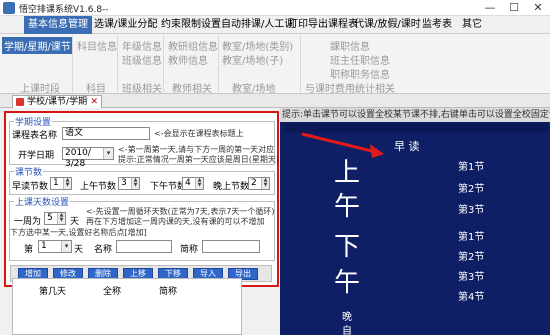  Describe the element at coordinates (103, 250) in the screenshot. I see `day-name-label: 名称` at that location.